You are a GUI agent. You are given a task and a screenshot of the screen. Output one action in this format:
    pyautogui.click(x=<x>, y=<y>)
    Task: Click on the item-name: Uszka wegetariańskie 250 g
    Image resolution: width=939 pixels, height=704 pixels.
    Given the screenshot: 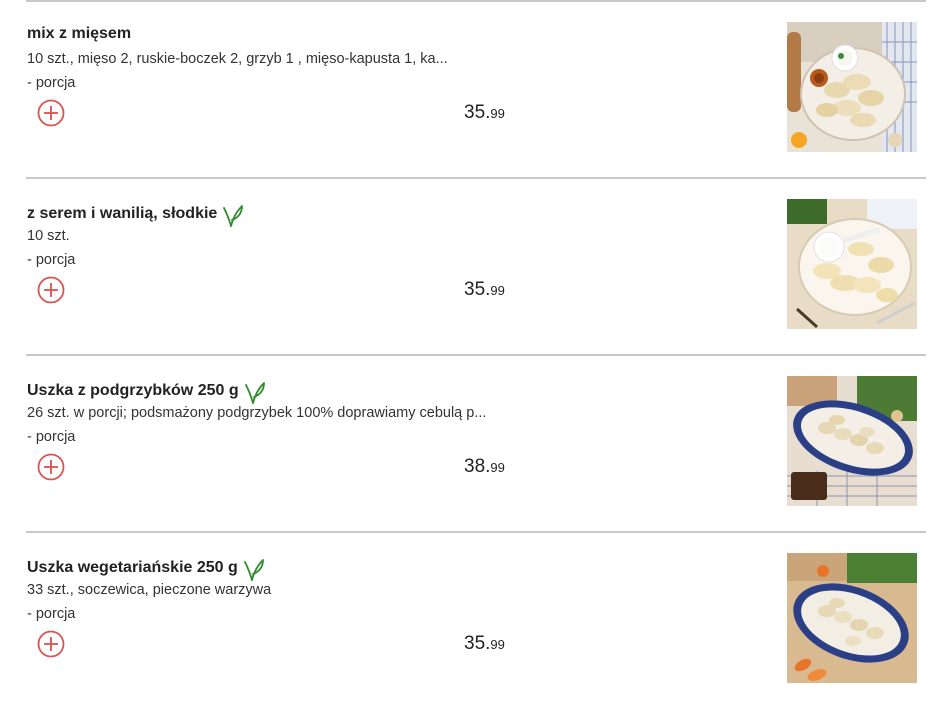 What is the action you would take?
    pyautogui.click(x=146, y=568)
    